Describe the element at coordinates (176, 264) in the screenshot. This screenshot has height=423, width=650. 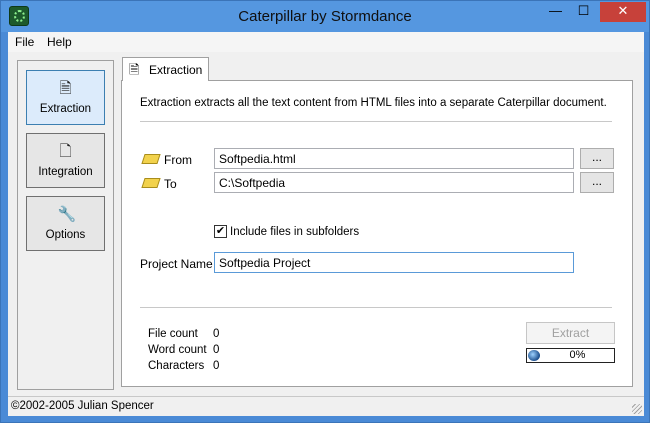
I see `project-name-label: Project Name` at that location.